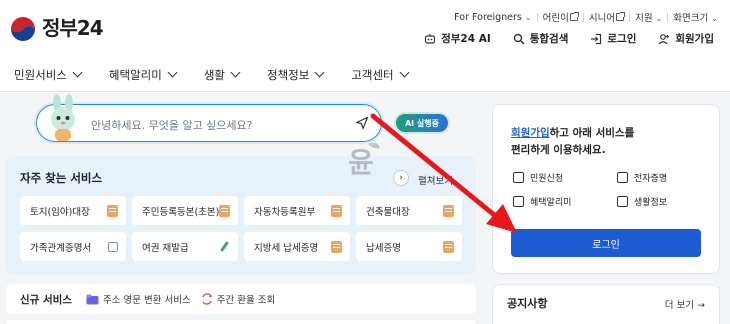 Image resolution: width=730 pixels, height=324 pixels. What do you see at coordinates (222, 75) in the screenshot?
I see `nav-item-life: 생활` at bounding box center [222, 75].